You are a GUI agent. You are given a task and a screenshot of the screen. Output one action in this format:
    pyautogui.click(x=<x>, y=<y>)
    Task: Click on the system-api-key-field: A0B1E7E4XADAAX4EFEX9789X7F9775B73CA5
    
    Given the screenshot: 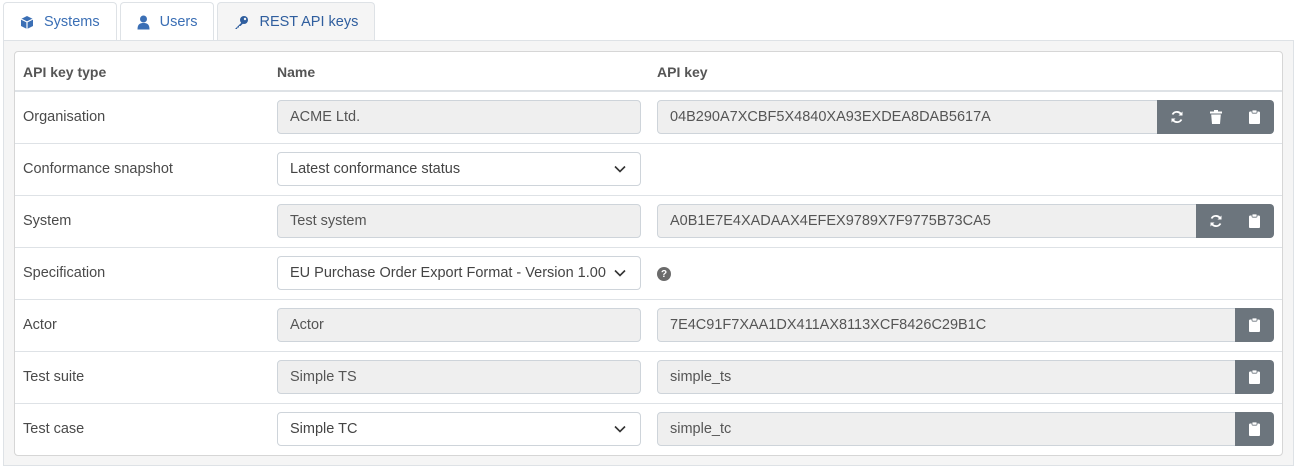 What is the action you would take?
    pyautogui.click(x=927, y=221)
    